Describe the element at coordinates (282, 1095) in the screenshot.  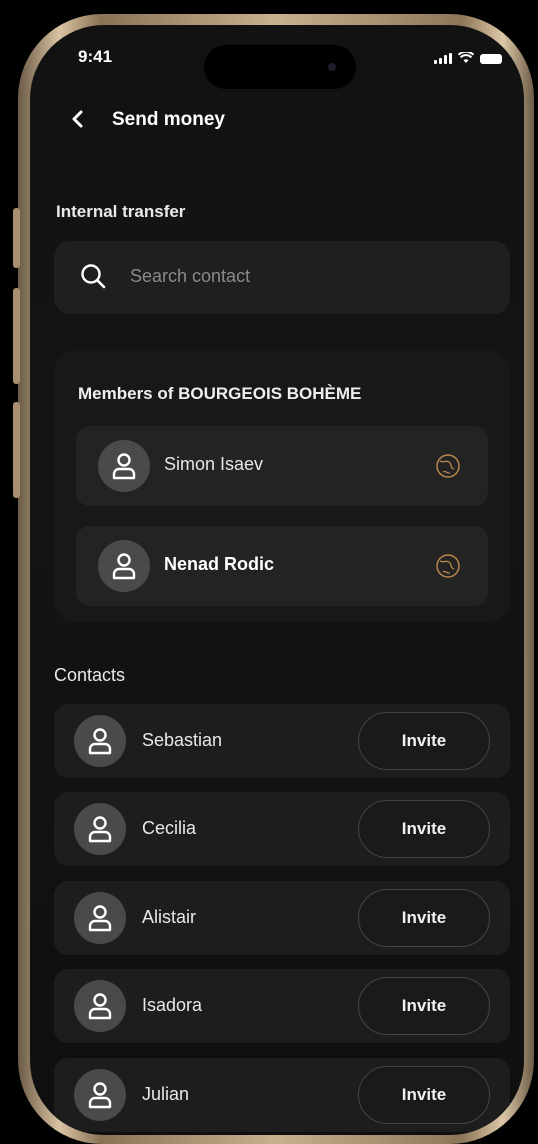
I see `contact-row-julian: Julian Invite` at that location.